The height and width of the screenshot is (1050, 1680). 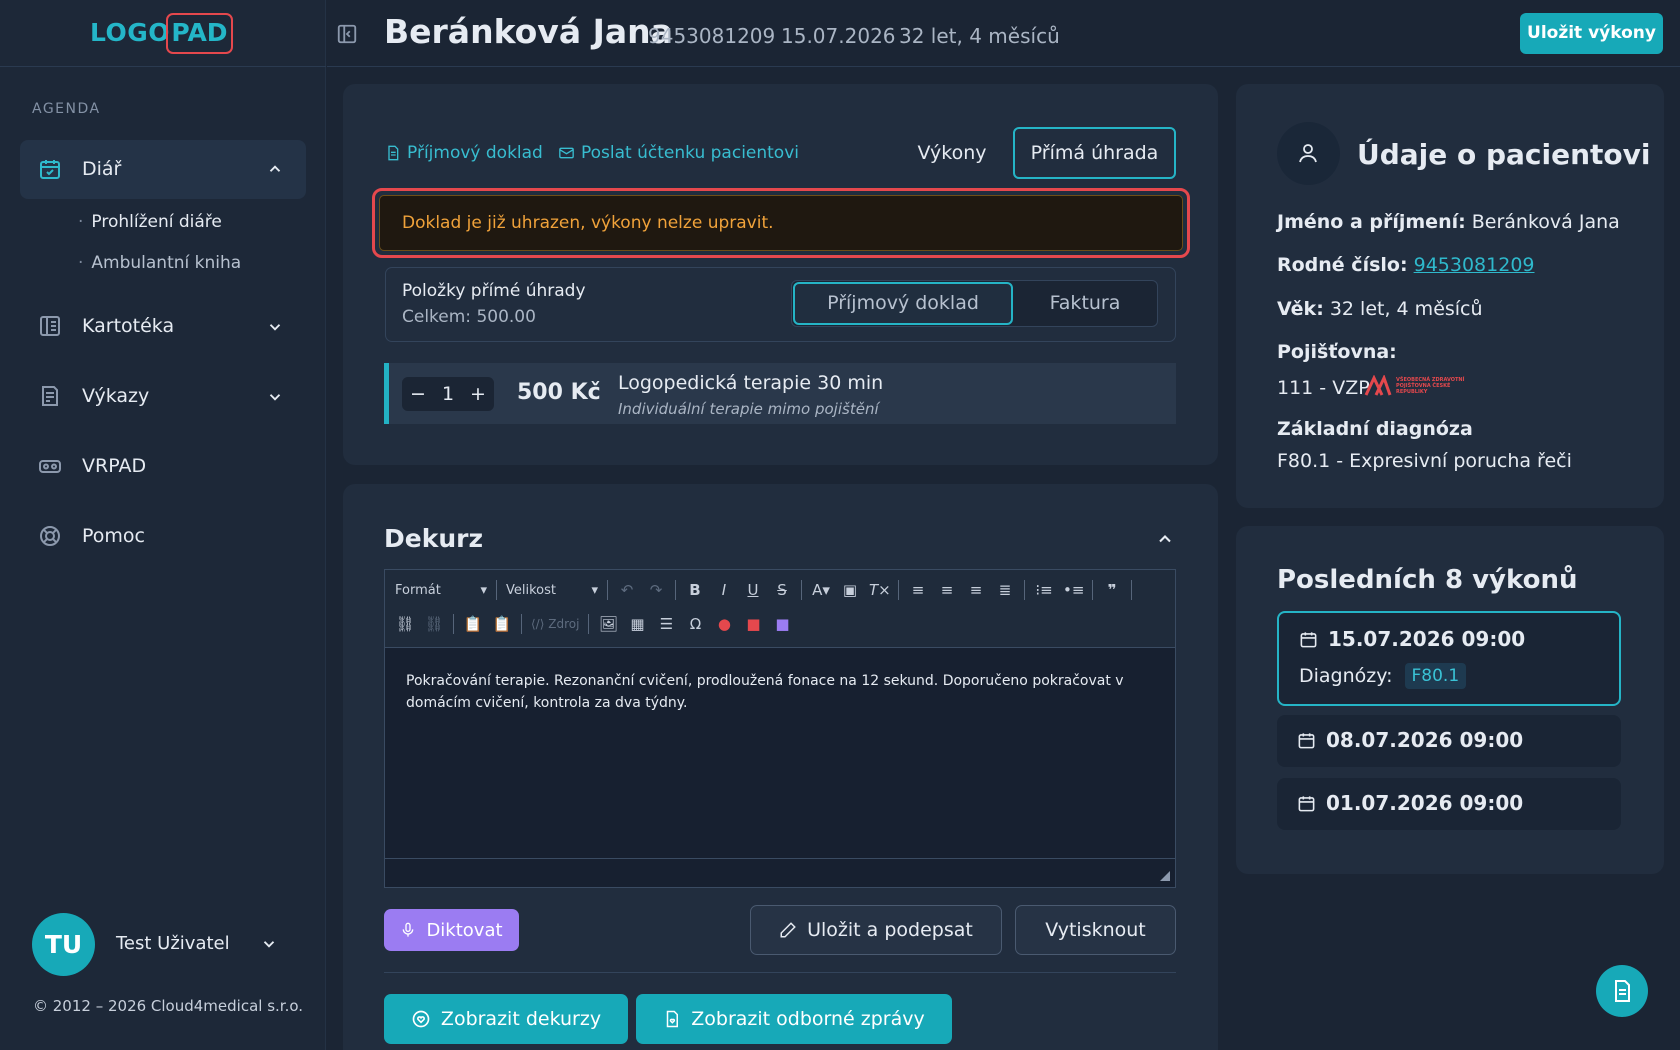 I want to click on dictate-button: Diktovat, so click(x=451, y=930).